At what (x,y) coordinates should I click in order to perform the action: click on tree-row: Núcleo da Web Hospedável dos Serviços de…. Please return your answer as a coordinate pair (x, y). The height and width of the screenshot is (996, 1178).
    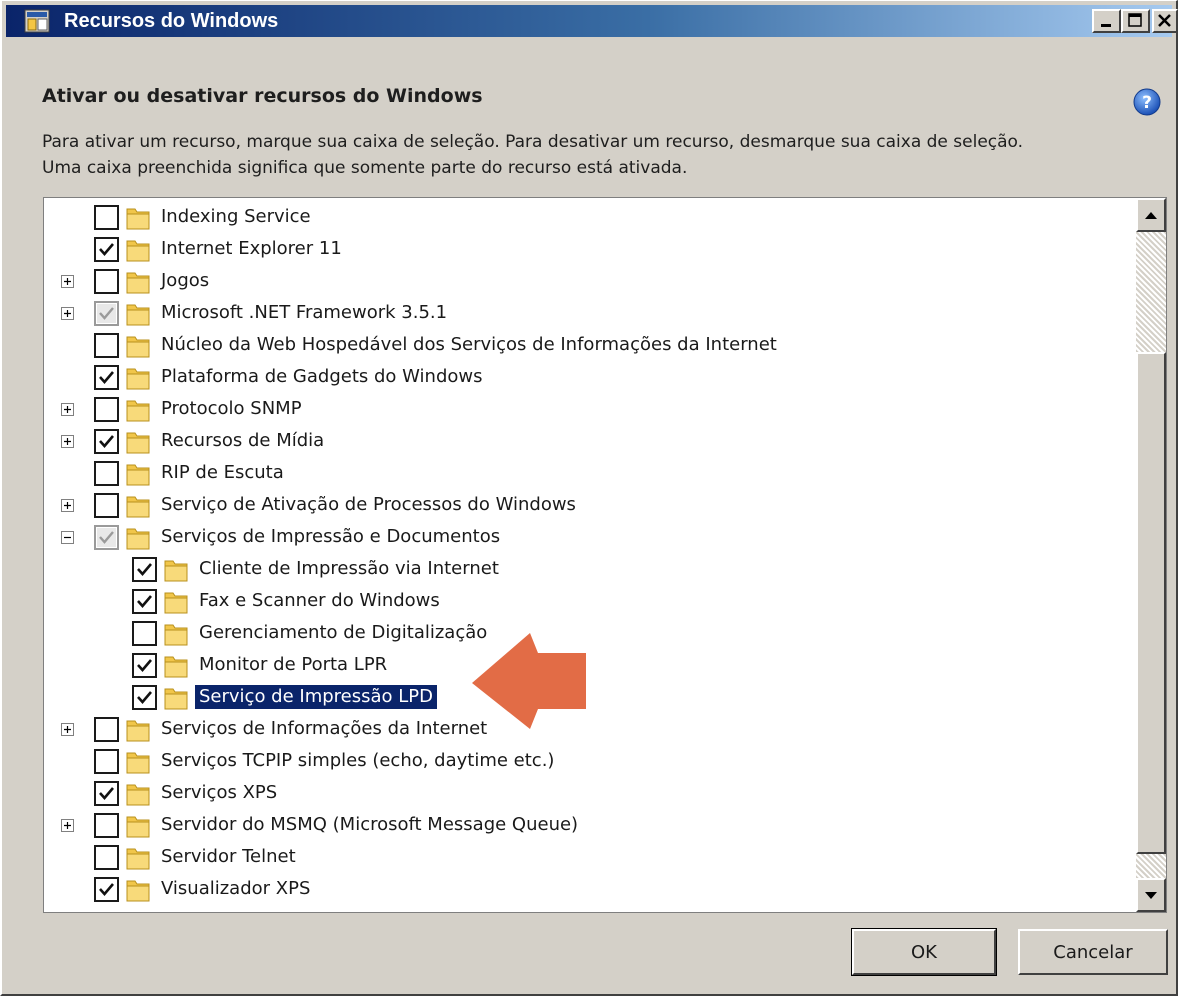
    Looking at the image, I should click on (589, 345).